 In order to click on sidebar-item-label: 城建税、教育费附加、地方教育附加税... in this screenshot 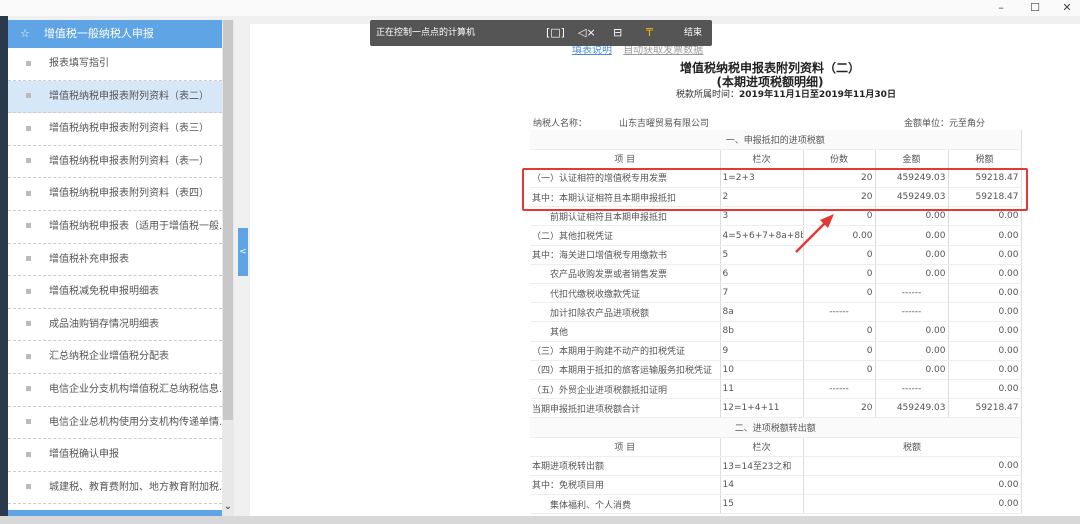, I will do `click(135, 487)`.